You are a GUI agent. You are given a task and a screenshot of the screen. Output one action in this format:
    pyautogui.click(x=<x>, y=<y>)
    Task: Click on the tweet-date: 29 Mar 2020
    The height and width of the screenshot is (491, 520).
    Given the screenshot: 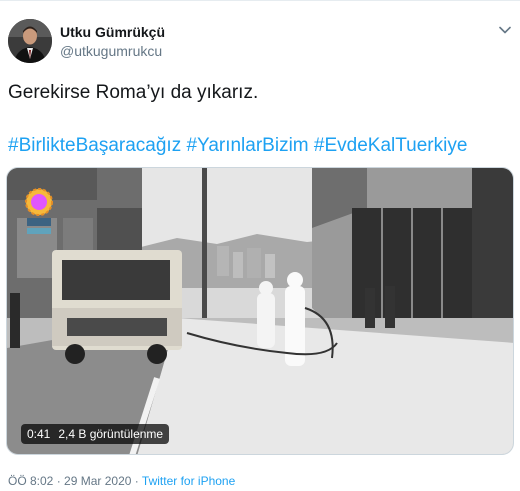 What is the action you would take?
    pyautogui.click(x=97, y=481)
    